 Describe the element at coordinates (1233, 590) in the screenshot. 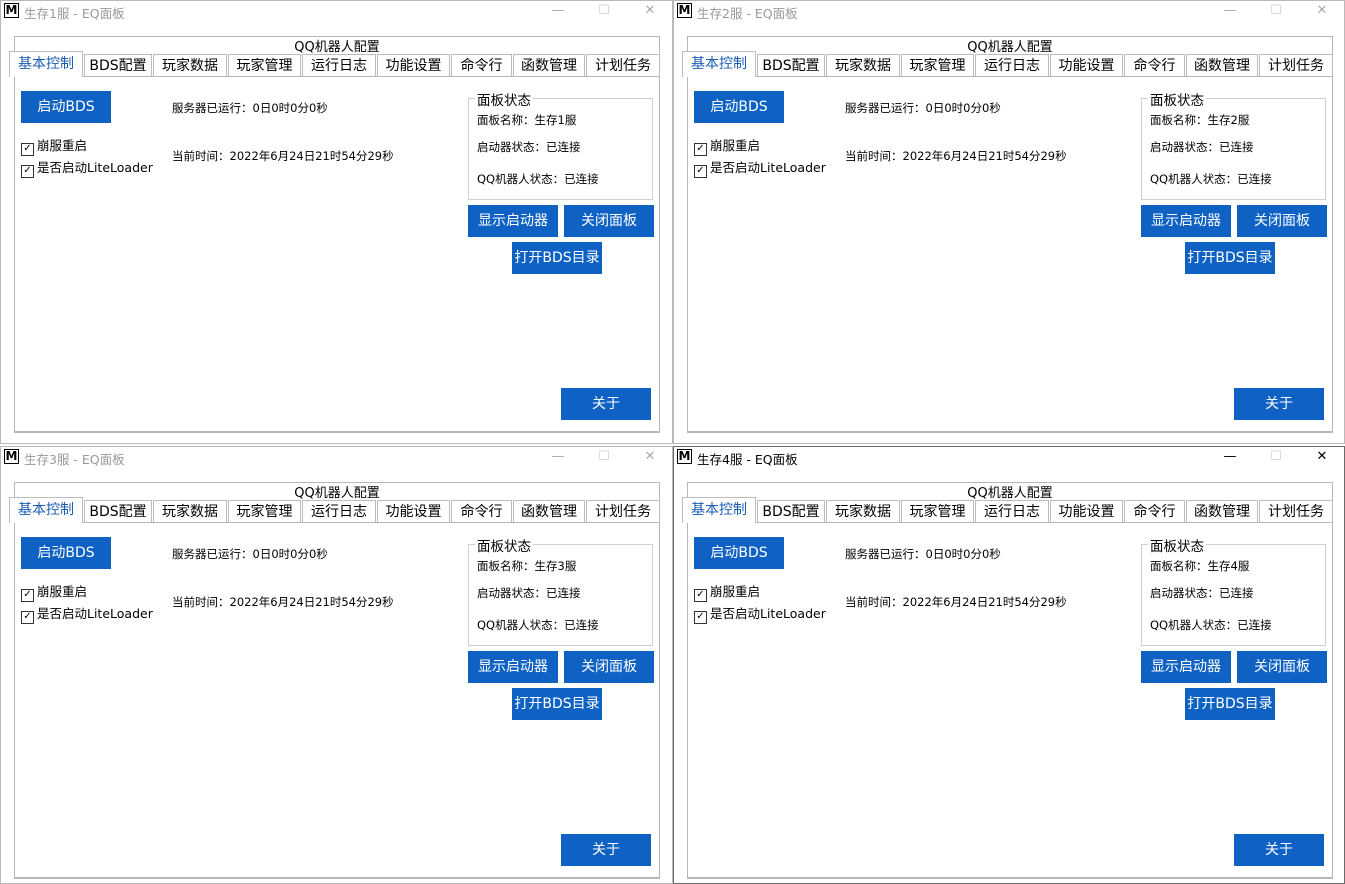

I see `panel-status-group: 面板状态 面板名称：生存4服 启动器状态：已连接 QQ机器人状态：已连接` at that location.